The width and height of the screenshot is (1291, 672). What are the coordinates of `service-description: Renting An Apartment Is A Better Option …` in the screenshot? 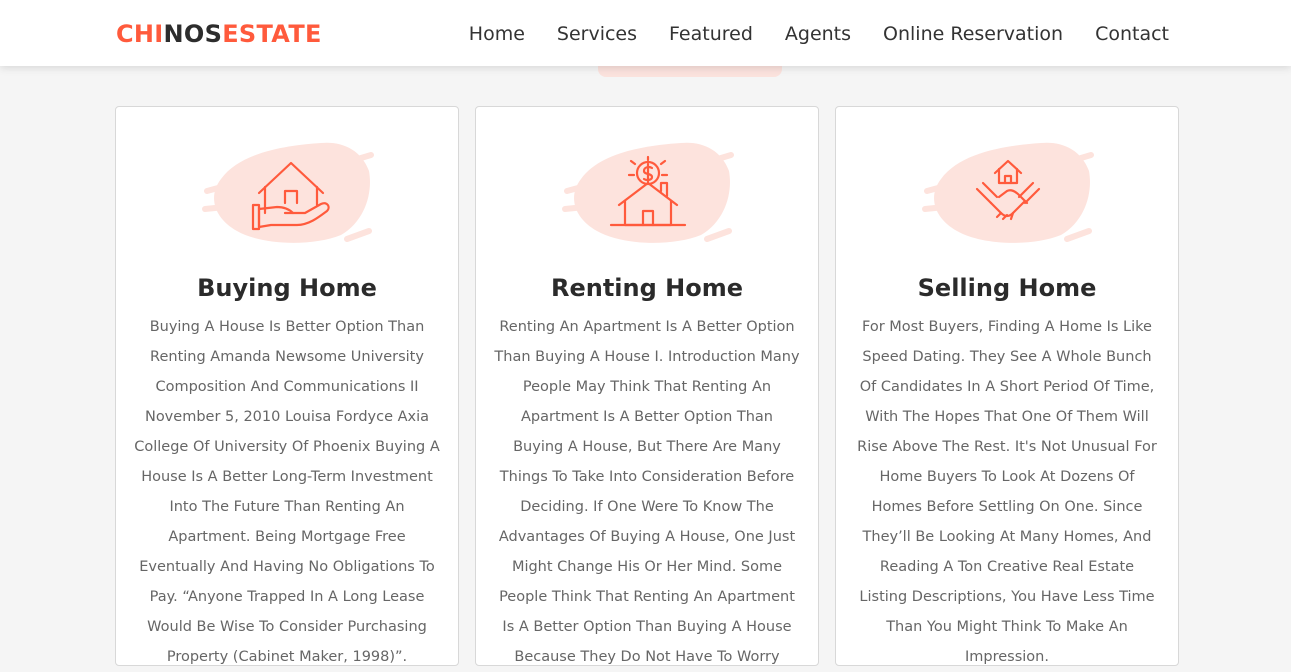 It's located at (647, 492).